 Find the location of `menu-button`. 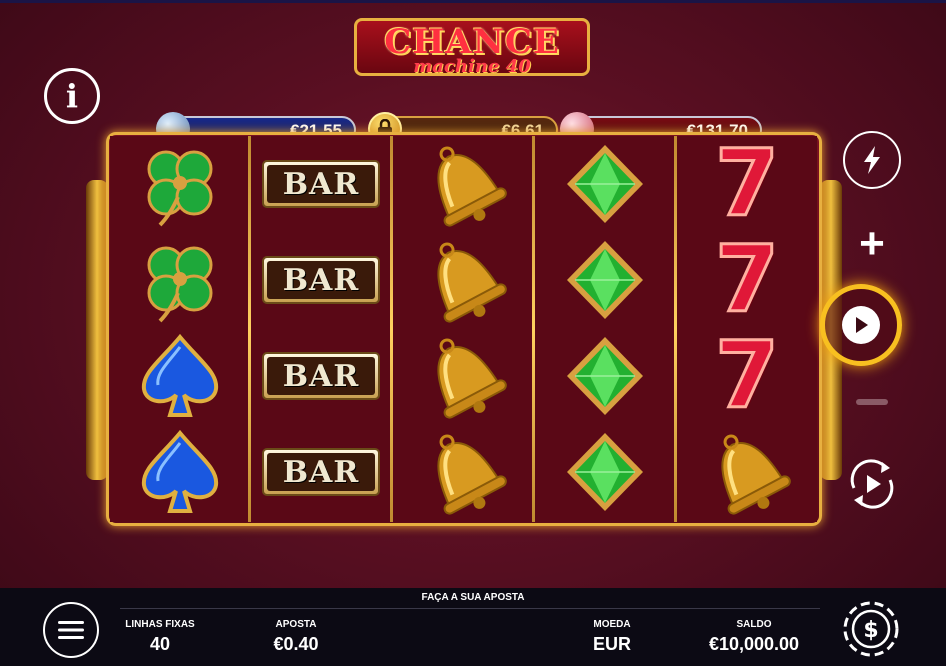

menu-button is located at coordinates (71, 630).